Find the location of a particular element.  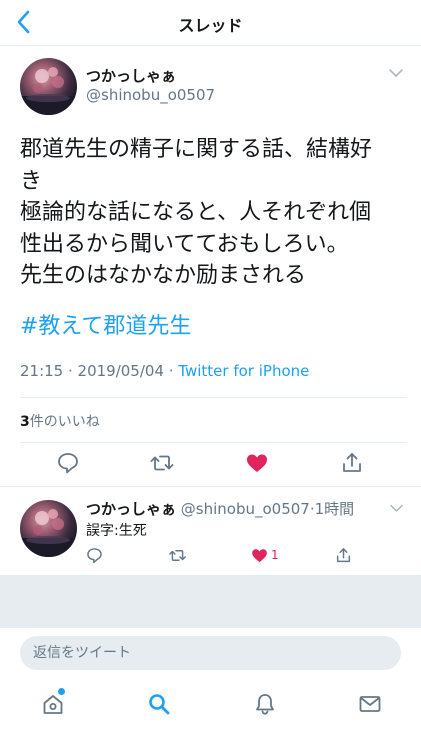

home-icon is located at coordinates (53, 704).